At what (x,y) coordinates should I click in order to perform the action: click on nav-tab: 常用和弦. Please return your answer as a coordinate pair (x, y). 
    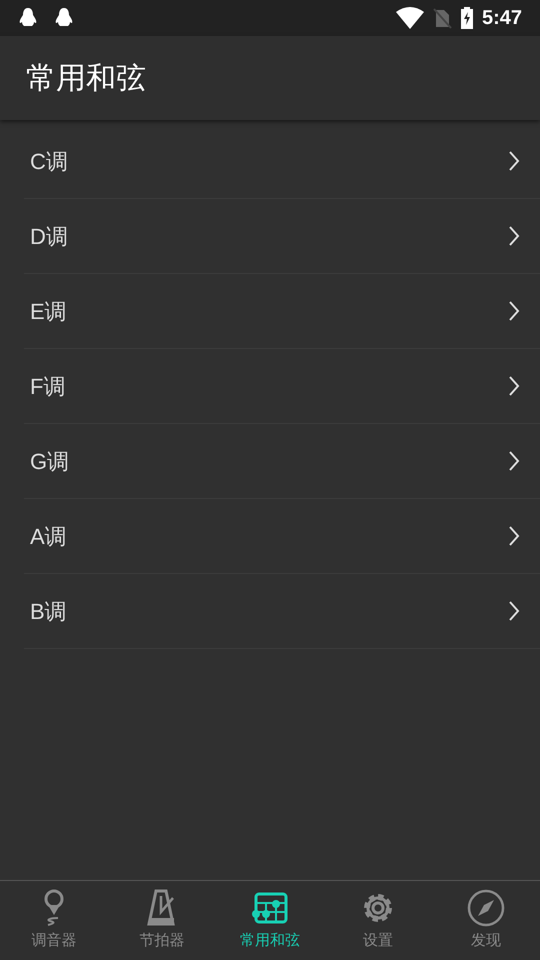
    Looking at the image, I should click on (270, 920).